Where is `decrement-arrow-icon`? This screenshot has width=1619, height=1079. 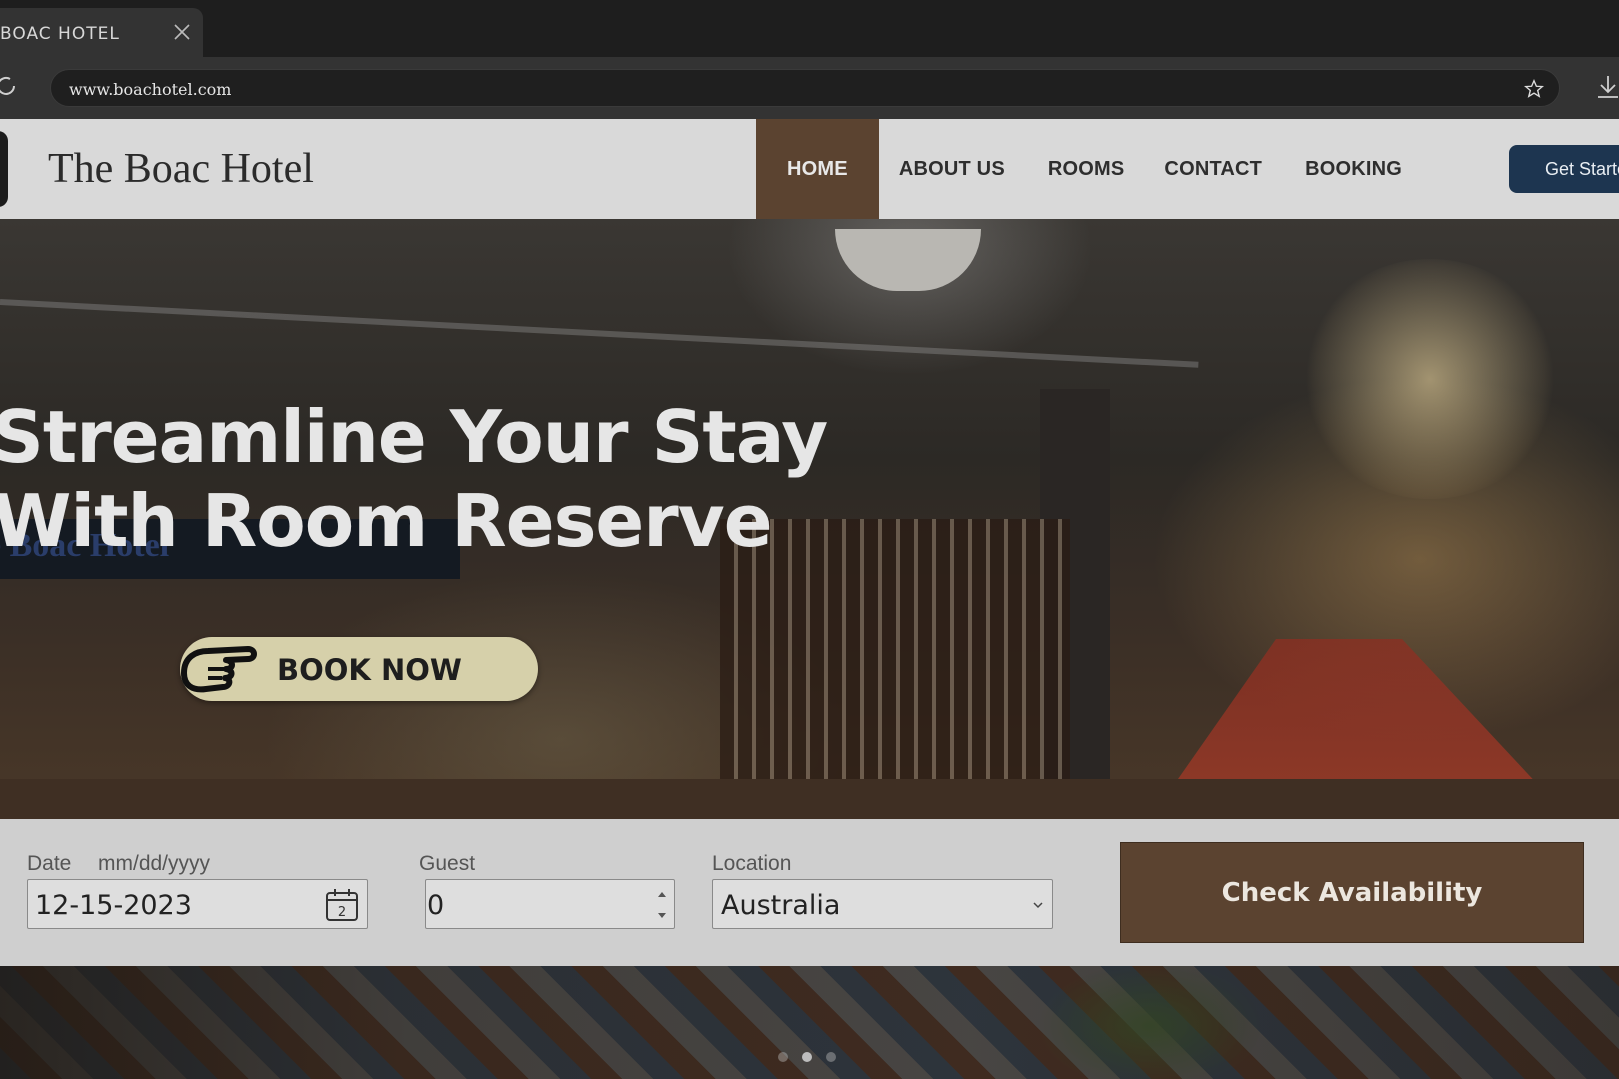 decrement-arrow-icon is located at coordinates (662, 915).